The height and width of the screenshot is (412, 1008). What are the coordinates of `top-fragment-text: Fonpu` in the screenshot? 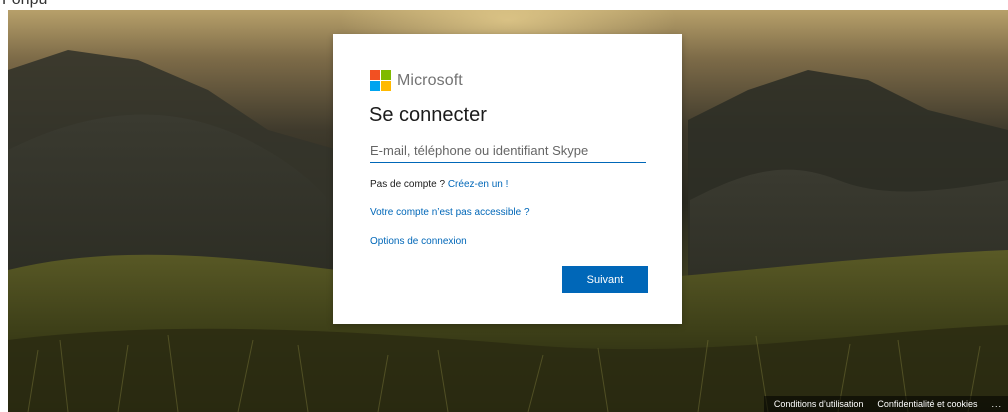 It's located at (24, 4).